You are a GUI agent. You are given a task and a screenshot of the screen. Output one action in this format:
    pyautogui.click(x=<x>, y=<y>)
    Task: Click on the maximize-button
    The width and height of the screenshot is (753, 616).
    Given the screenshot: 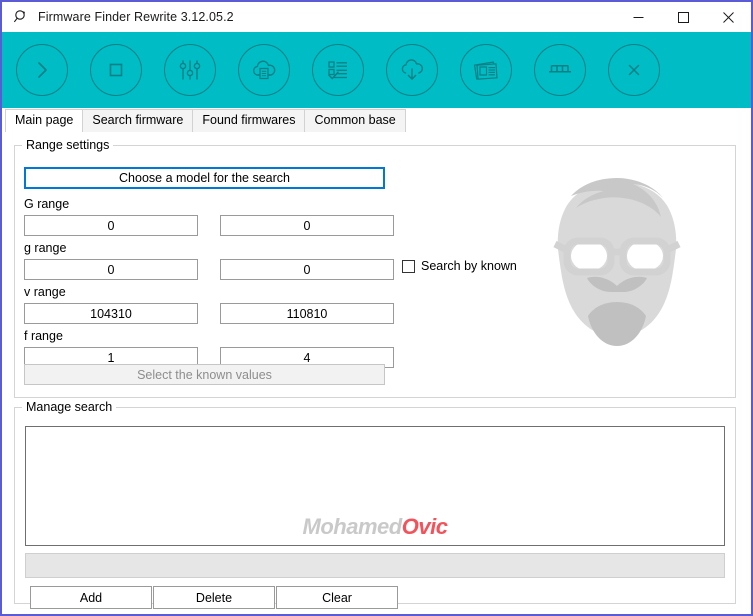 What is the action you would take?
    pyautogui.click(x=683, y=17)
    